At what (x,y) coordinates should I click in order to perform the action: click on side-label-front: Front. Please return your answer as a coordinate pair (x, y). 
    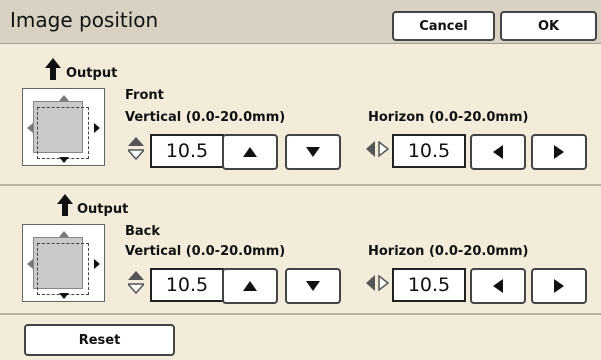
    Looking at the image, I should click on (144, 95).